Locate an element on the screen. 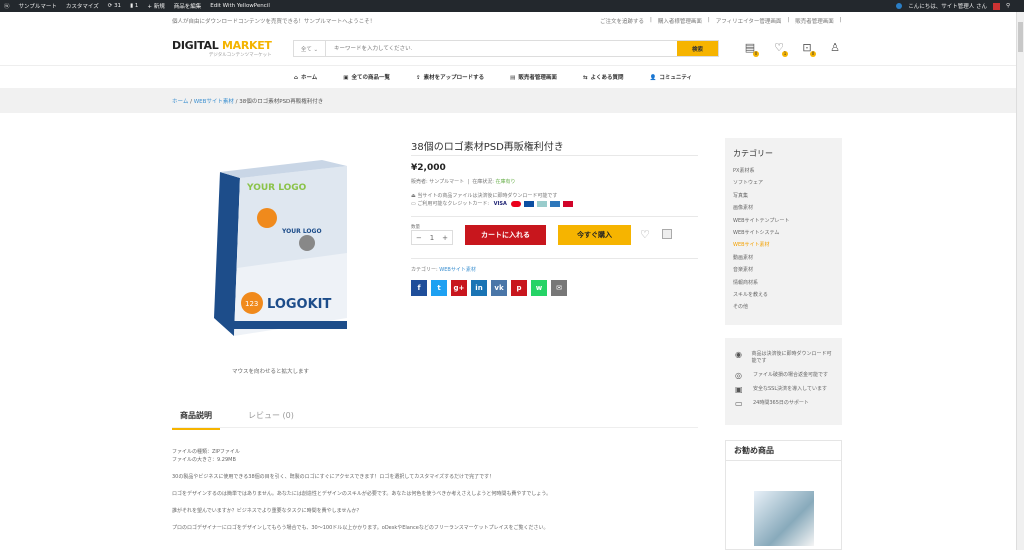 The width and height of the screenshot is (1024, 550). account-icon: ♙ is located at coordinates (835, 48).